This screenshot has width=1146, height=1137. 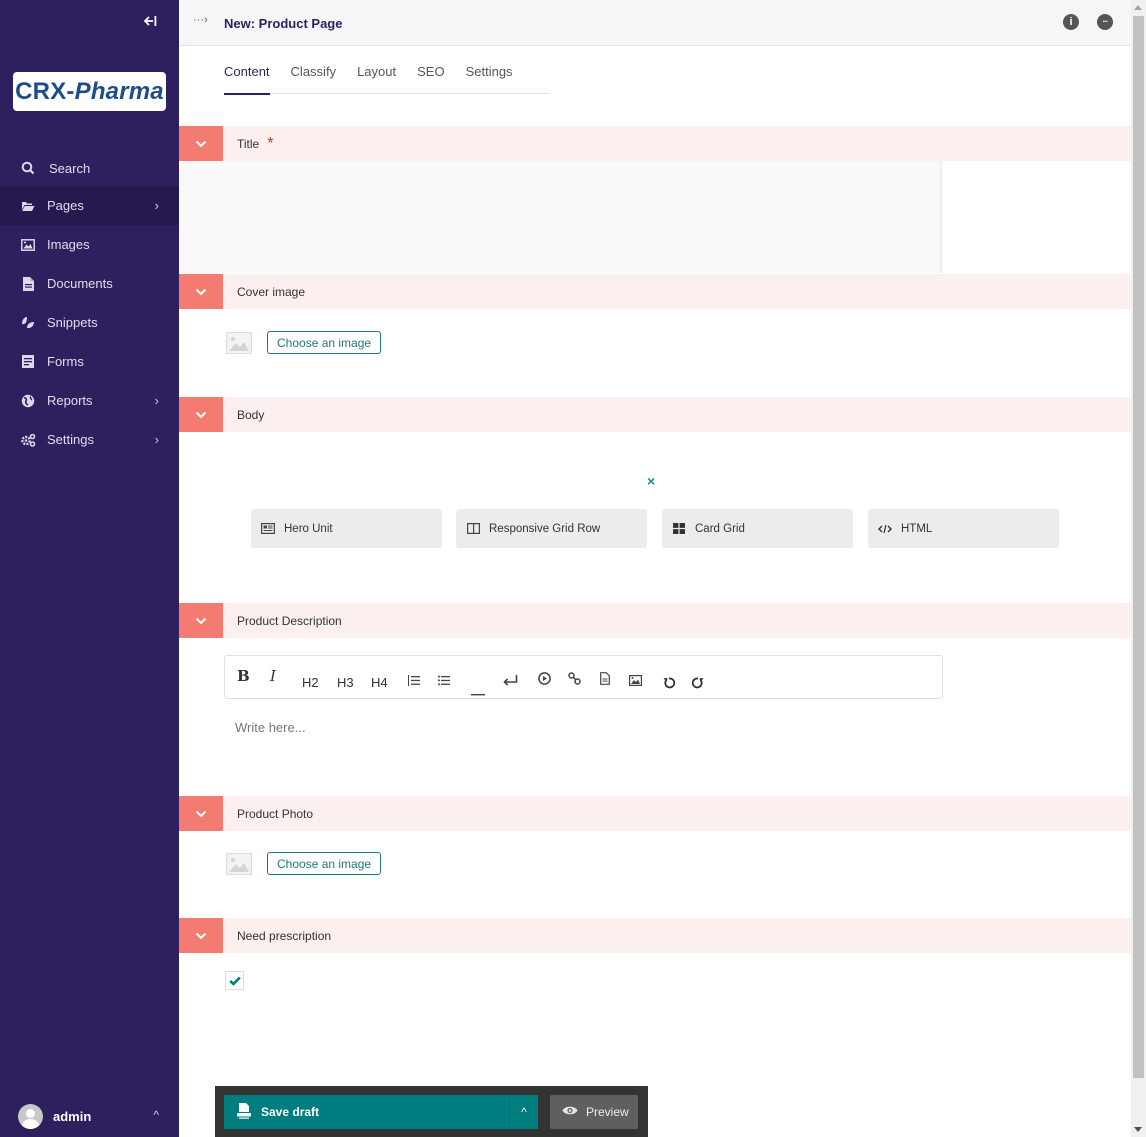 I want to click on embed-button, so click(x=544, y=680).